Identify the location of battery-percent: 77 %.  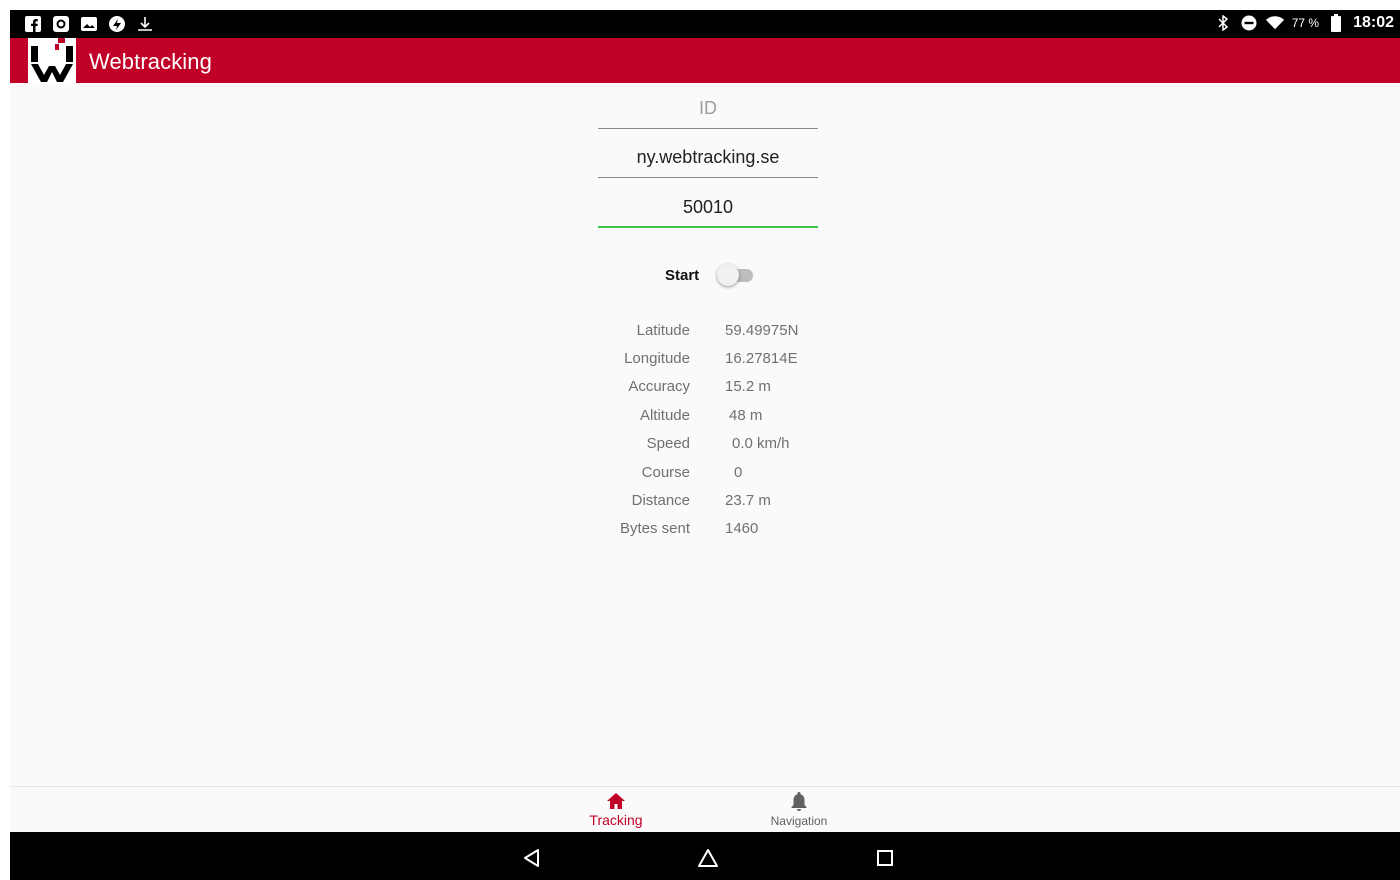
(1305, 23).